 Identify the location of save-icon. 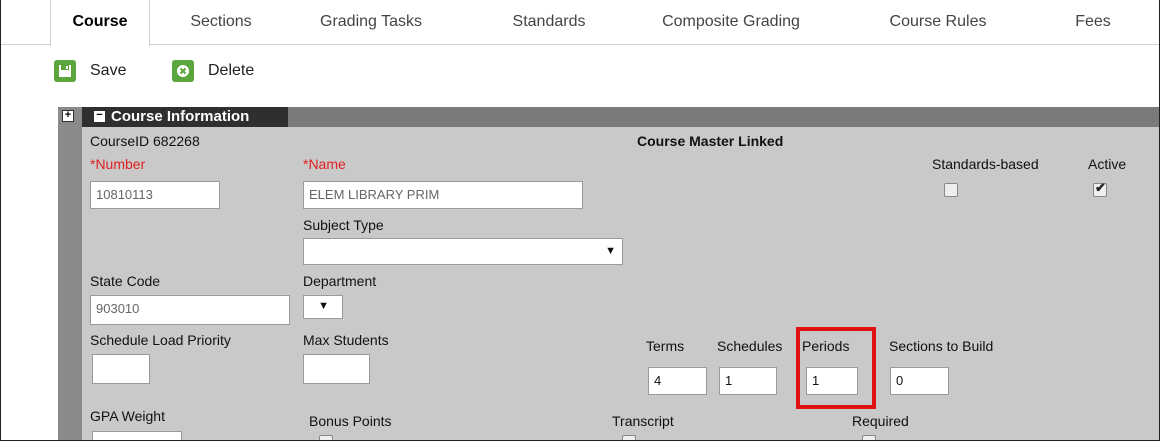
(65, 71).